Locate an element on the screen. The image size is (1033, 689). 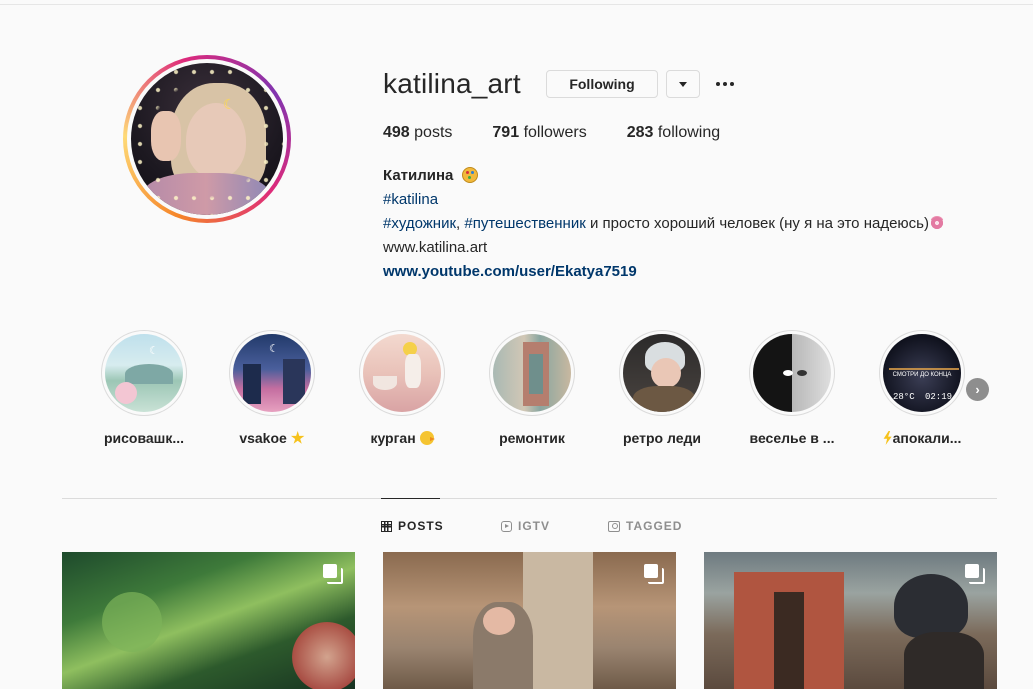
active-tab-indicator is located at coordinates (410, 498).